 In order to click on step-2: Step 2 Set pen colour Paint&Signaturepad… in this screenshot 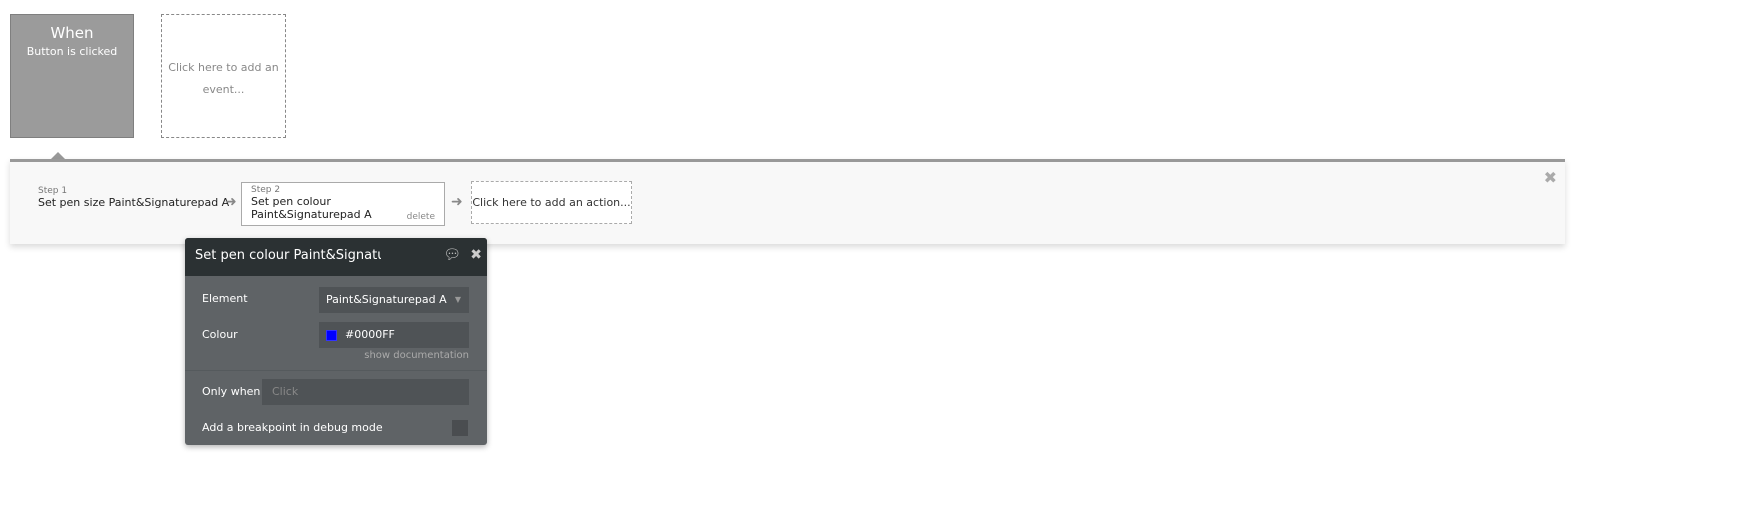, I will do `click(343, 204)`.